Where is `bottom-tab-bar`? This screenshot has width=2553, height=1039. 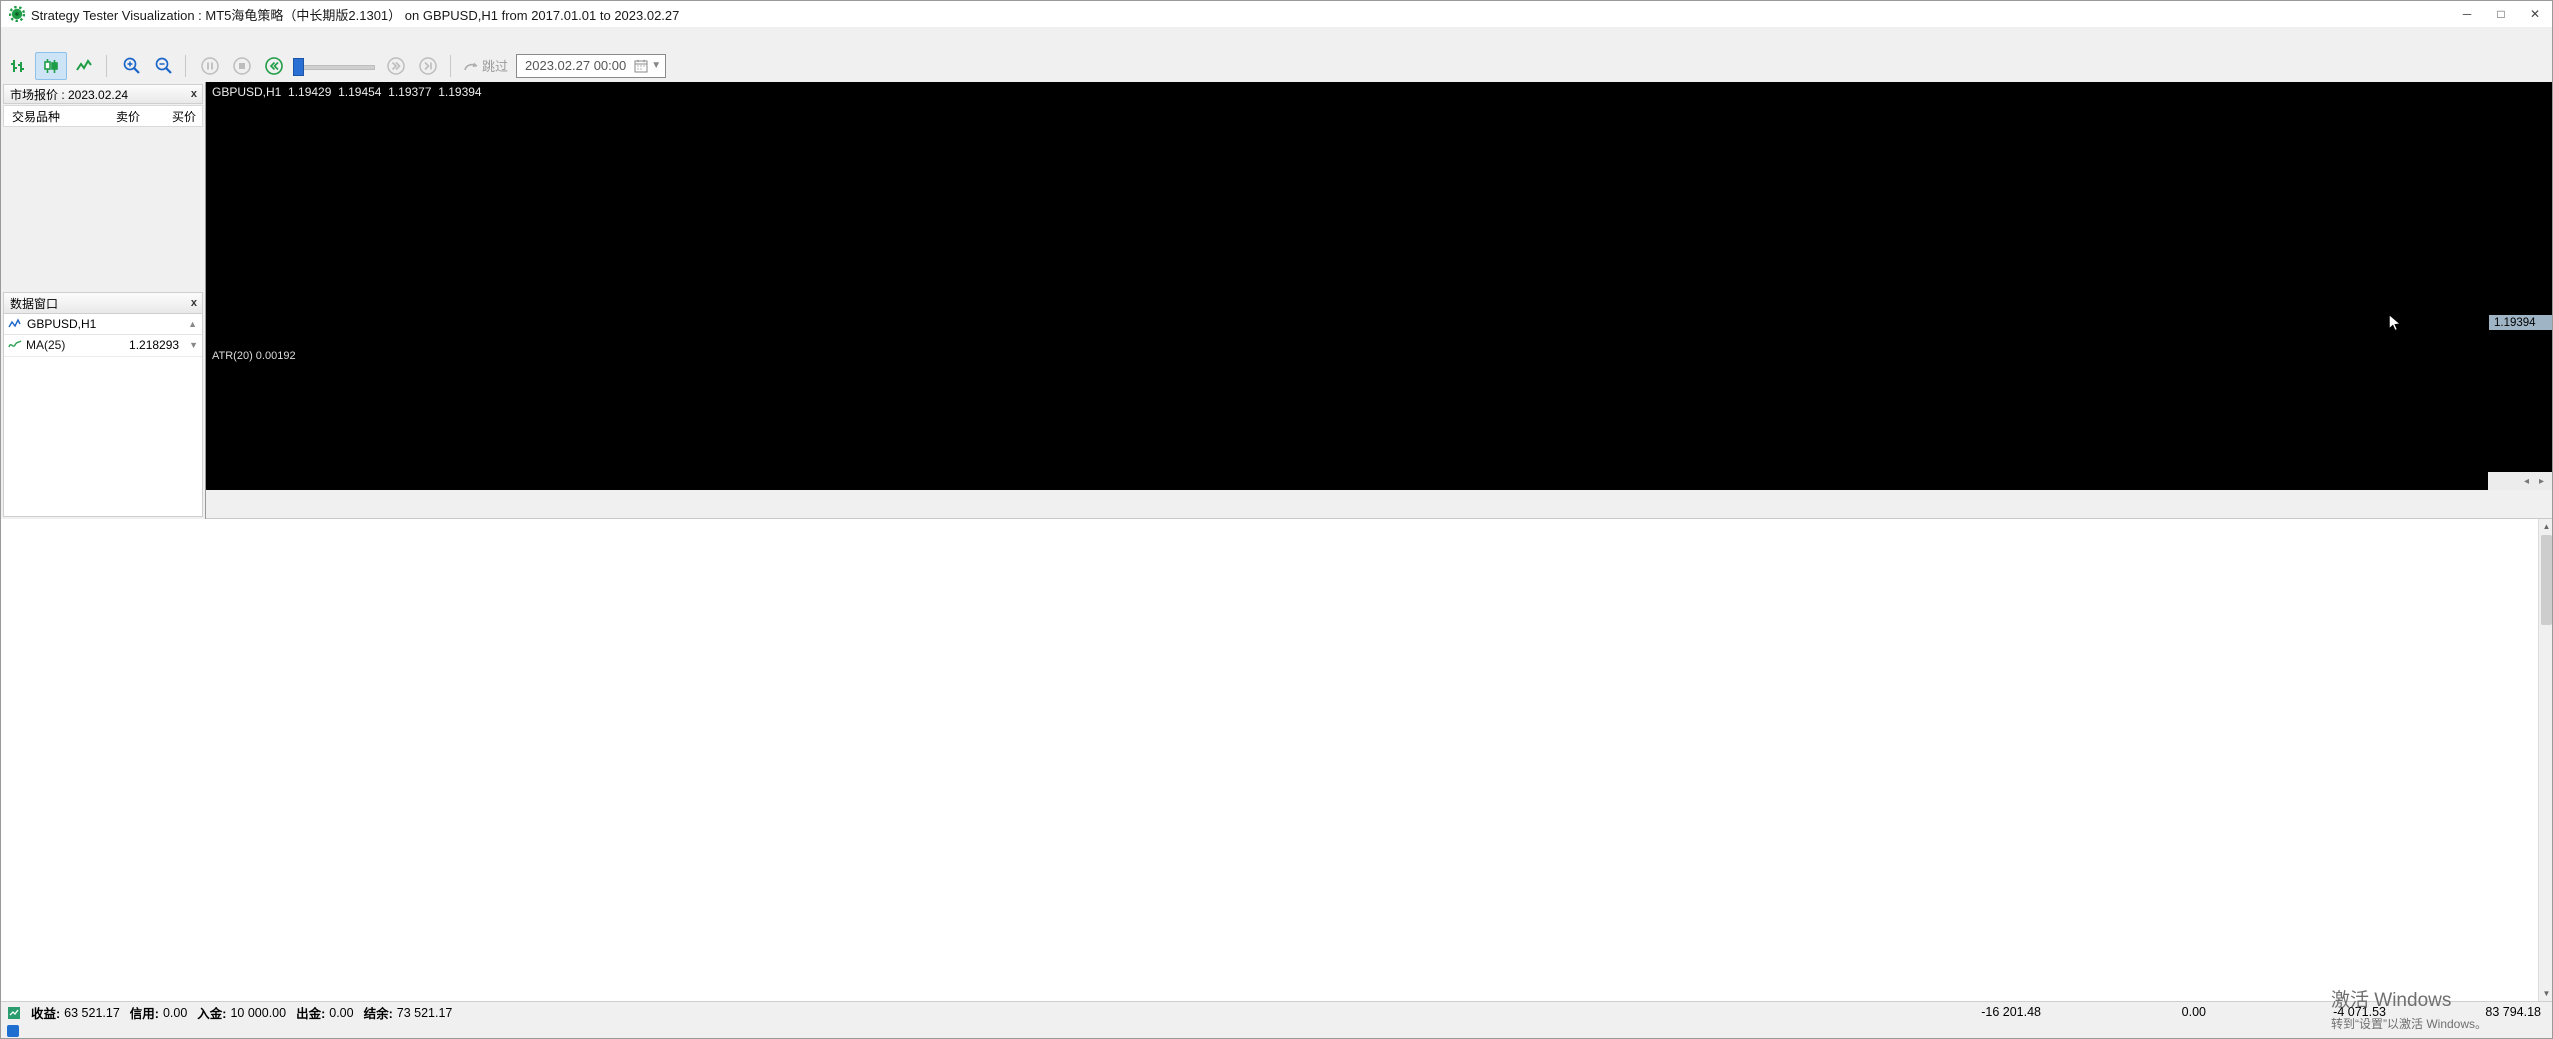 bottom-tab-bar is located at coordinates (1276, 1030).